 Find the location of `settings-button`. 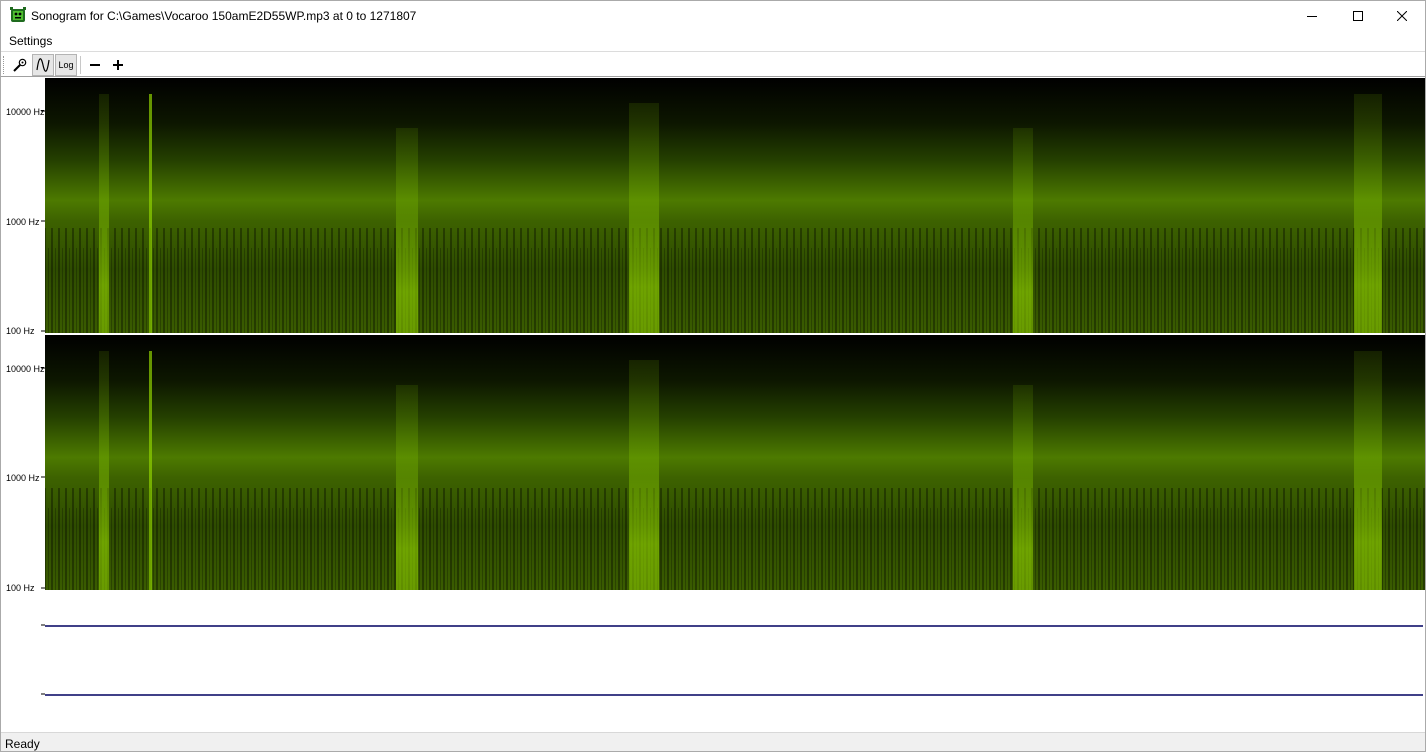

settings-button is located at coordinates (20, 65).